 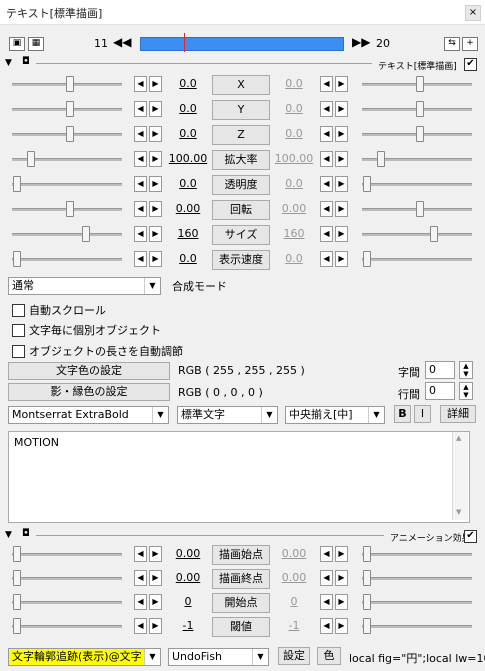 I want to click on close-button: ×, so click(x=473, y=13).